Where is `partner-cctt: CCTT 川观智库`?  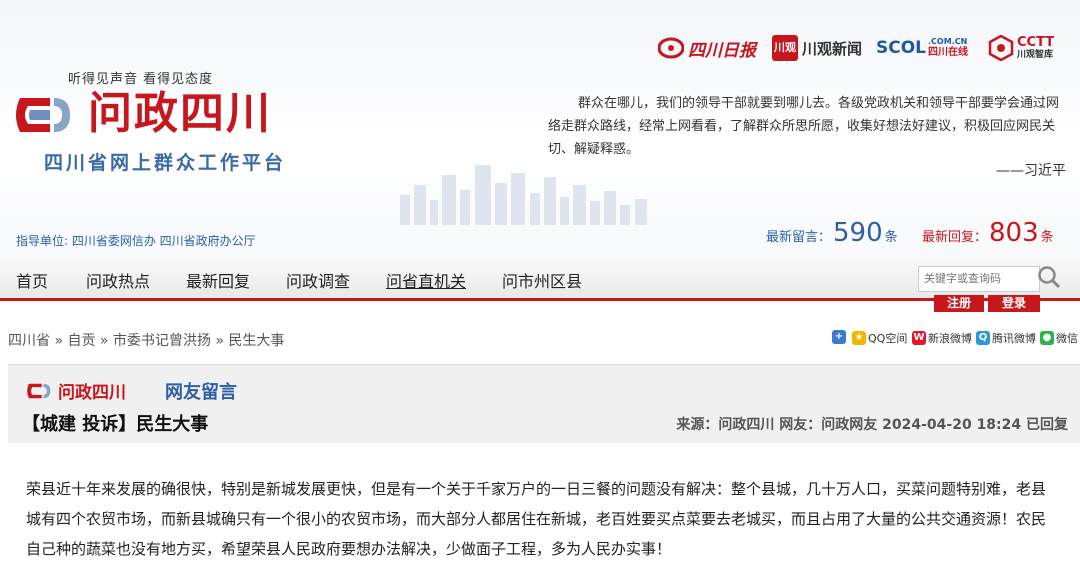
partner-cctt: CCTT 川观智库 is located at coordinates (1021, 48).